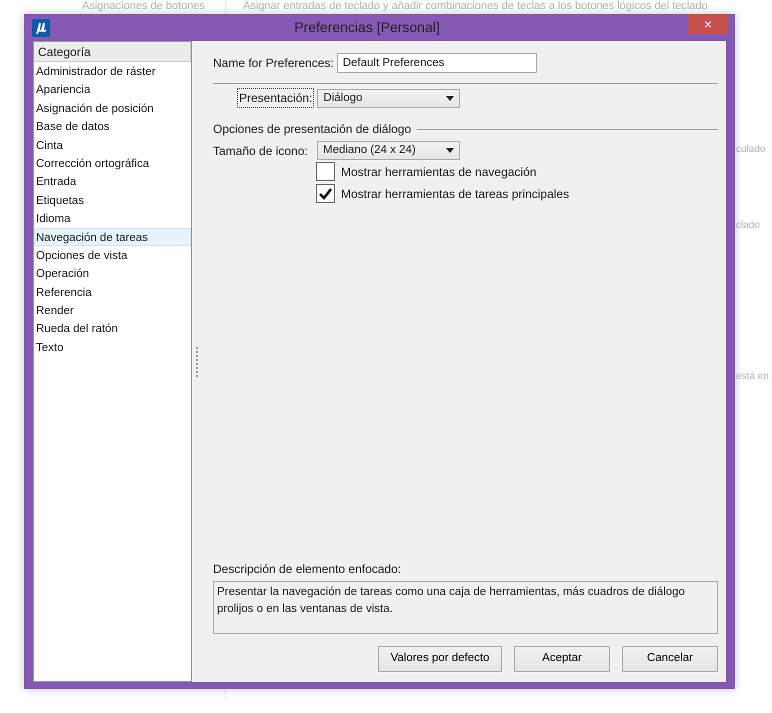 The height and width of the screenshot is (713, 772). What do you see at coordinates (752, 376) in the screenshot?
I see `background-text: está en` at bounding box center [752, 376].